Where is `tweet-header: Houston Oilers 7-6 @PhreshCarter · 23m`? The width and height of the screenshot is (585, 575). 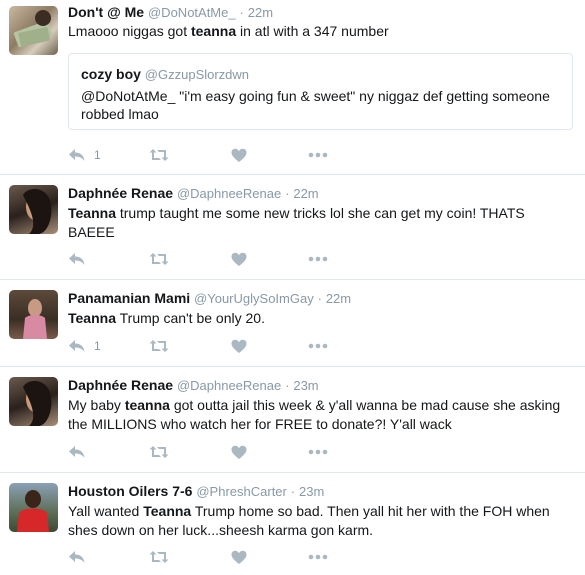 tweet-header: Houston Oilers 7-6 @PhreshCarter · 23m is located at coordinates (196, 491).